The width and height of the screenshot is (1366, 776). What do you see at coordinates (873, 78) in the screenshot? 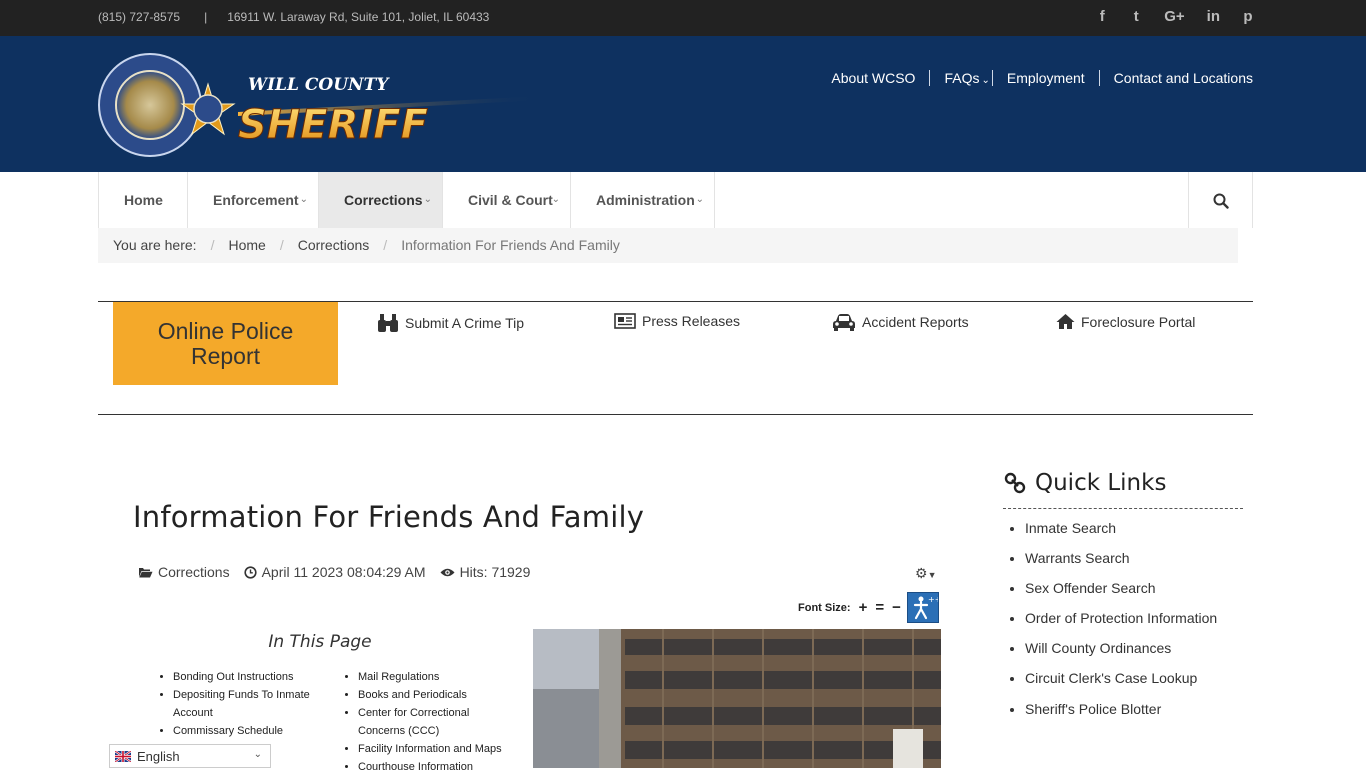
I see `nav-about-wcso: About WCSO` at bounding box center [873, 78].